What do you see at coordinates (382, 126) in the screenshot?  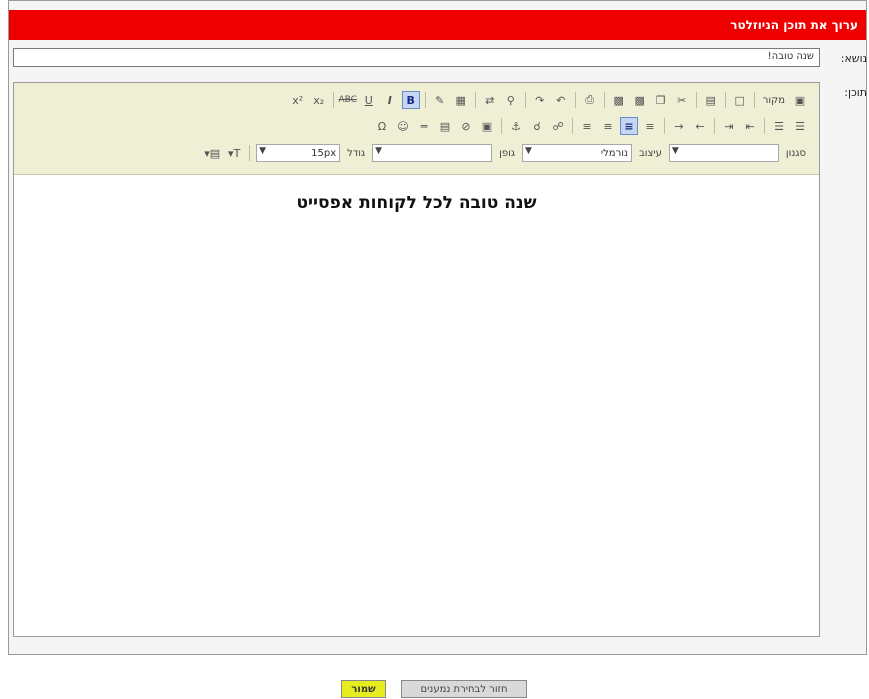 I see `special-char-icon: Ω` at bounding box center [382, 126].